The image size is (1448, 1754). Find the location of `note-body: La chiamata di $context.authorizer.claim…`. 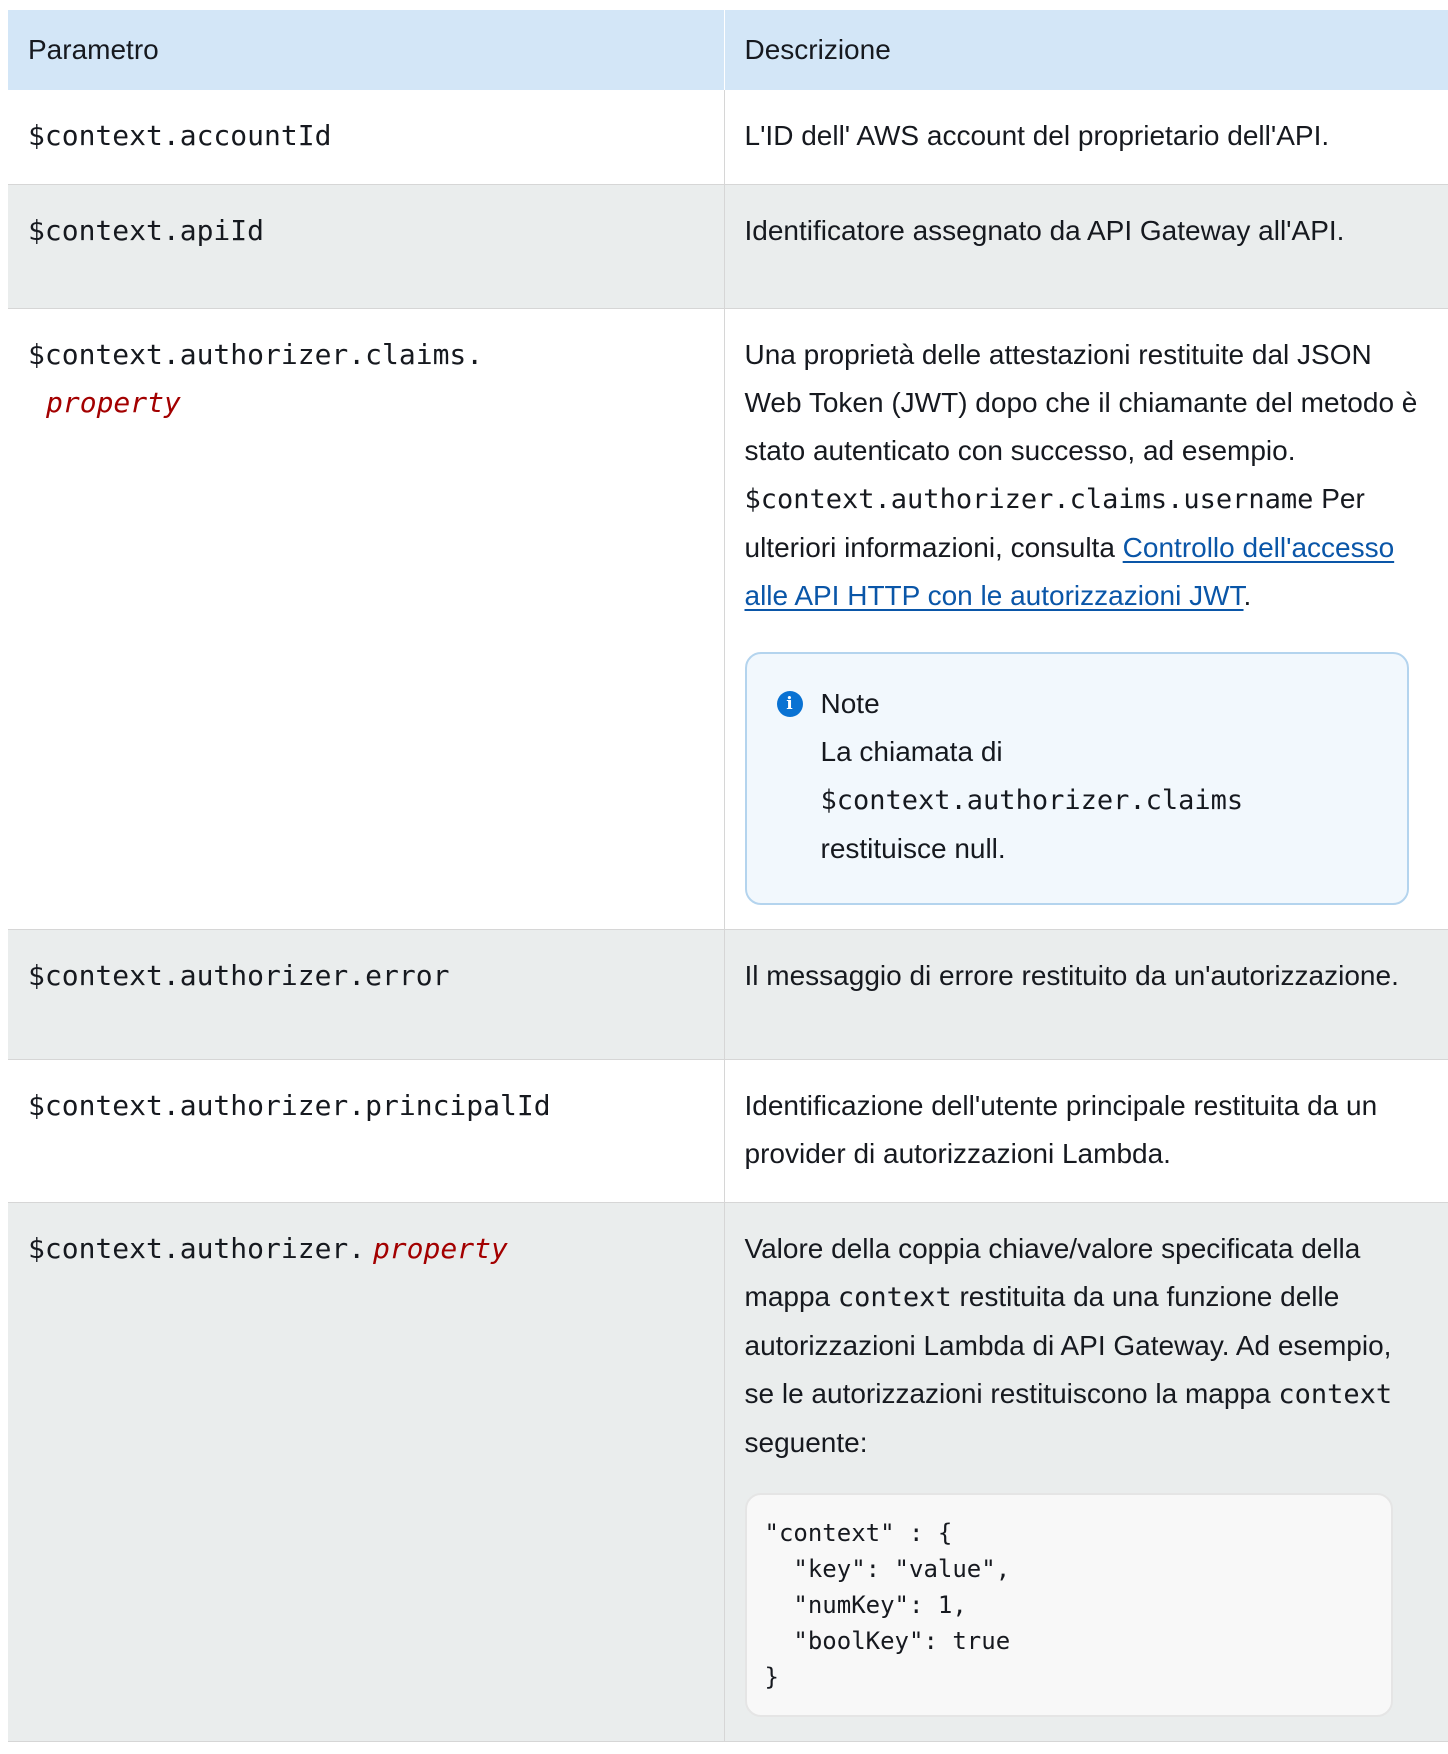

note-body: La chiamata di $context.authorizer.claim… is located at coordinates (1032, 800).